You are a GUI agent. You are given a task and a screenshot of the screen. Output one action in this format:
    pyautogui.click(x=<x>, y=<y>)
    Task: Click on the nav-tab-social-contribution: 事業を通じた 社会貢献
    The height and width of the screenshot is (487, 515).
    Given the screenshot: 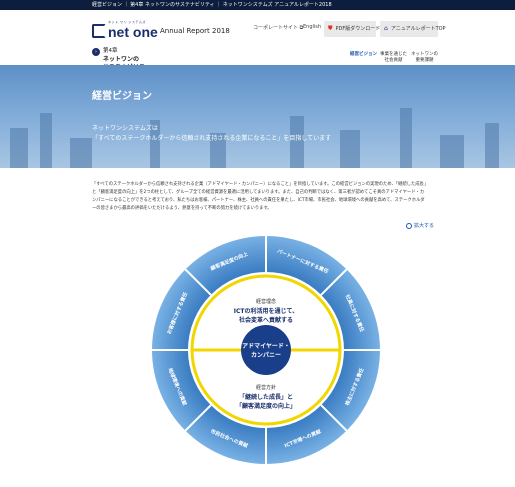 What is the action you would take?
    pyautogui.click(x=393, y=58)
    